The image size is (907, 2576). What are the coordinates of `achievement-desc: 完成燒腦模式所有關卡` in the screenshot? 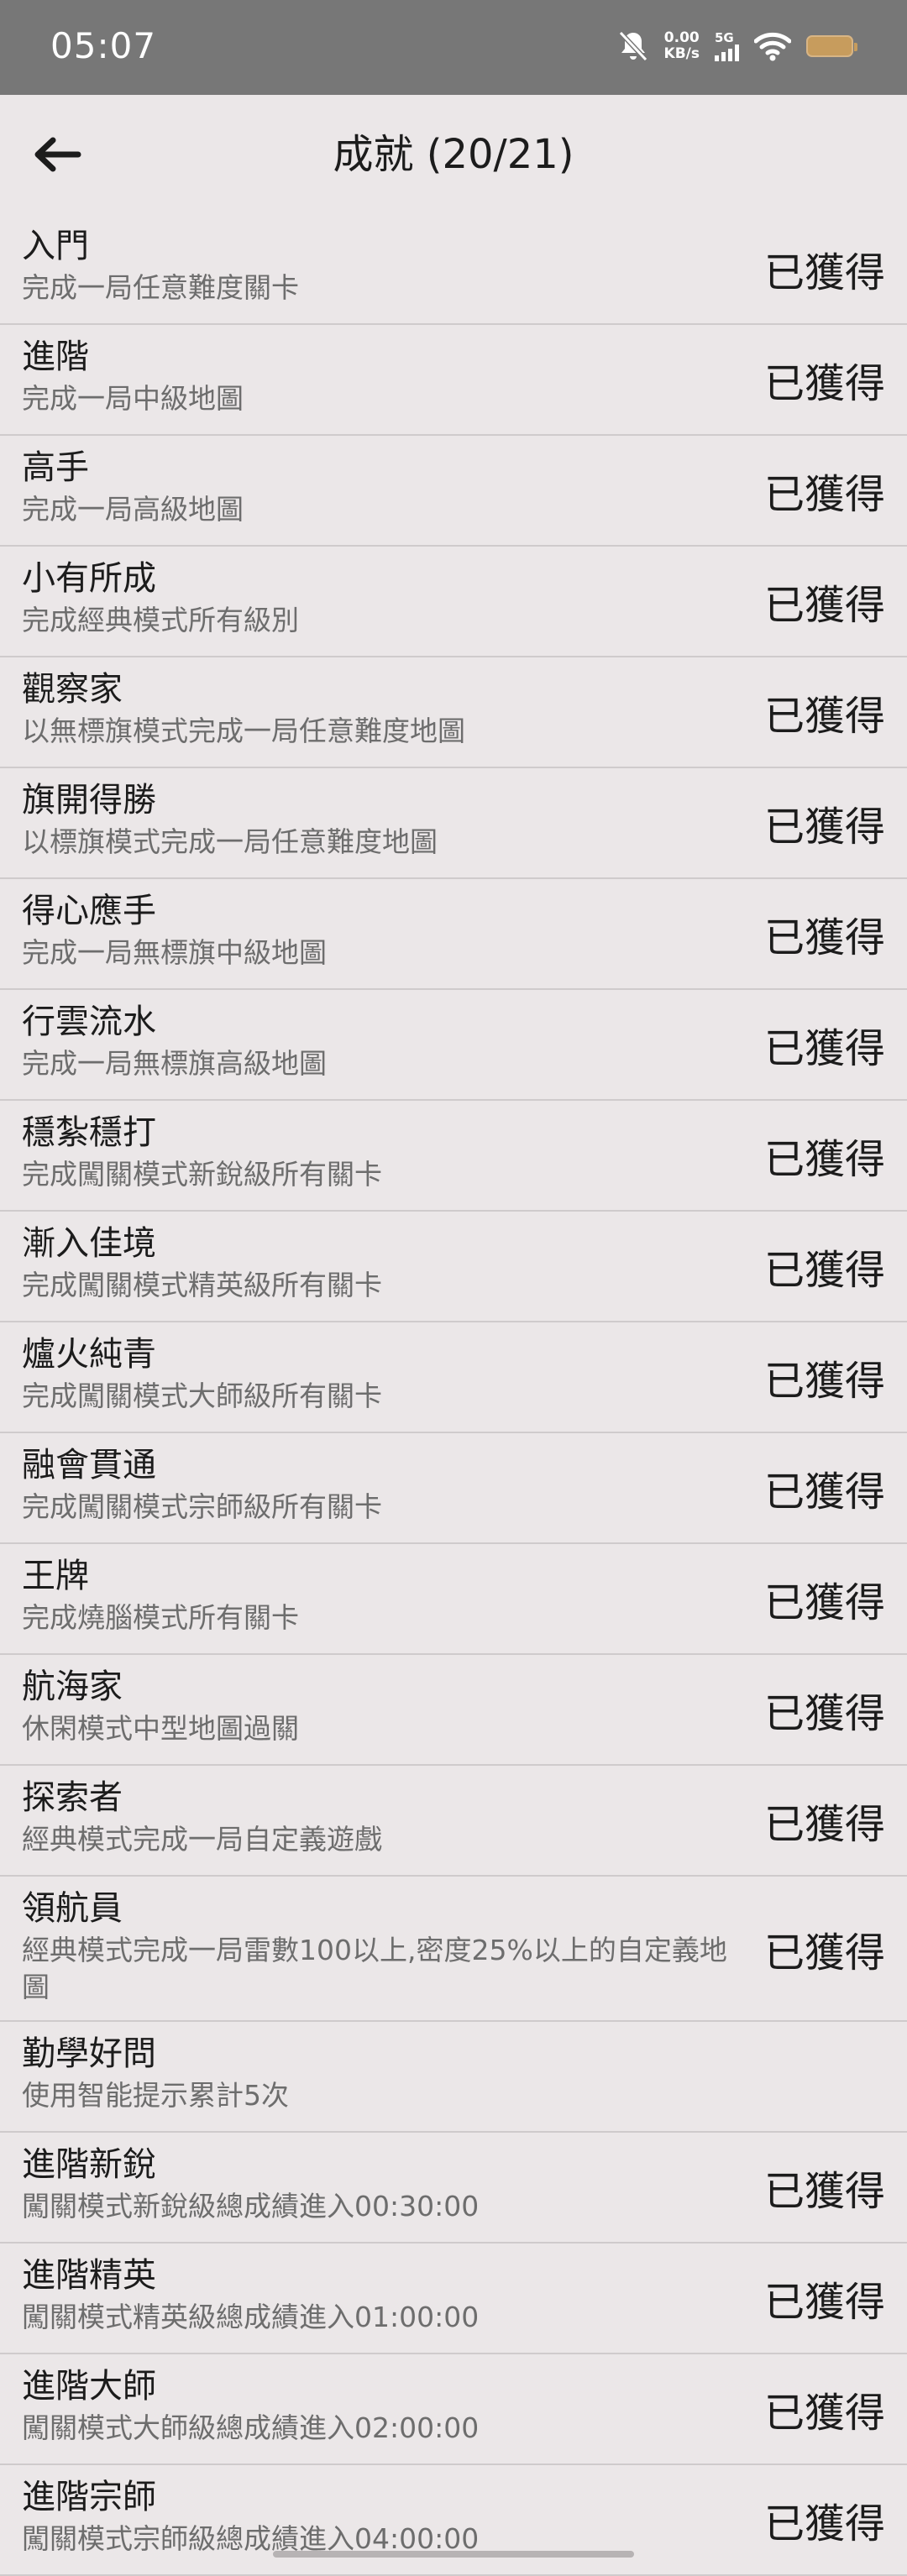 It's located at (160, 1618).